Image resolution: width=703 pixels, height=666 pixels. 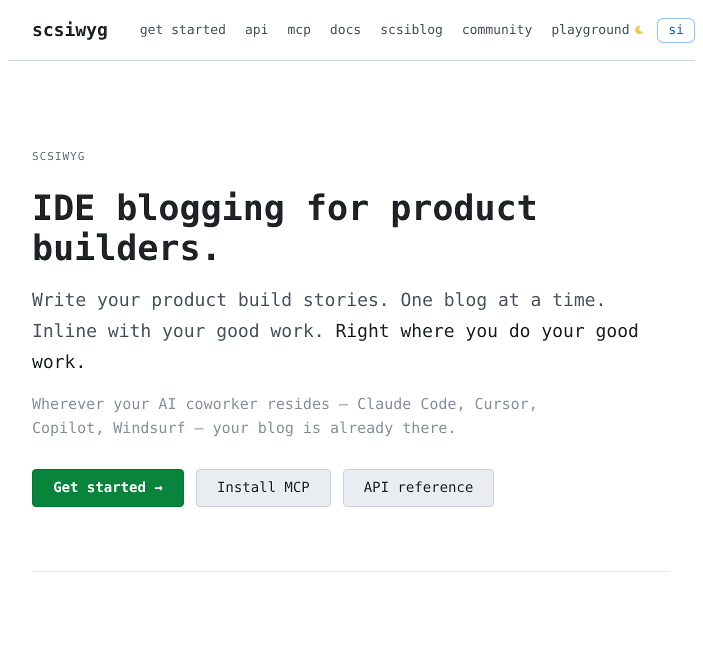 What do you see at coordinates (299, 30) in the screenshot?
I see `nav-link: mcp` at bounding box center [299, 30].